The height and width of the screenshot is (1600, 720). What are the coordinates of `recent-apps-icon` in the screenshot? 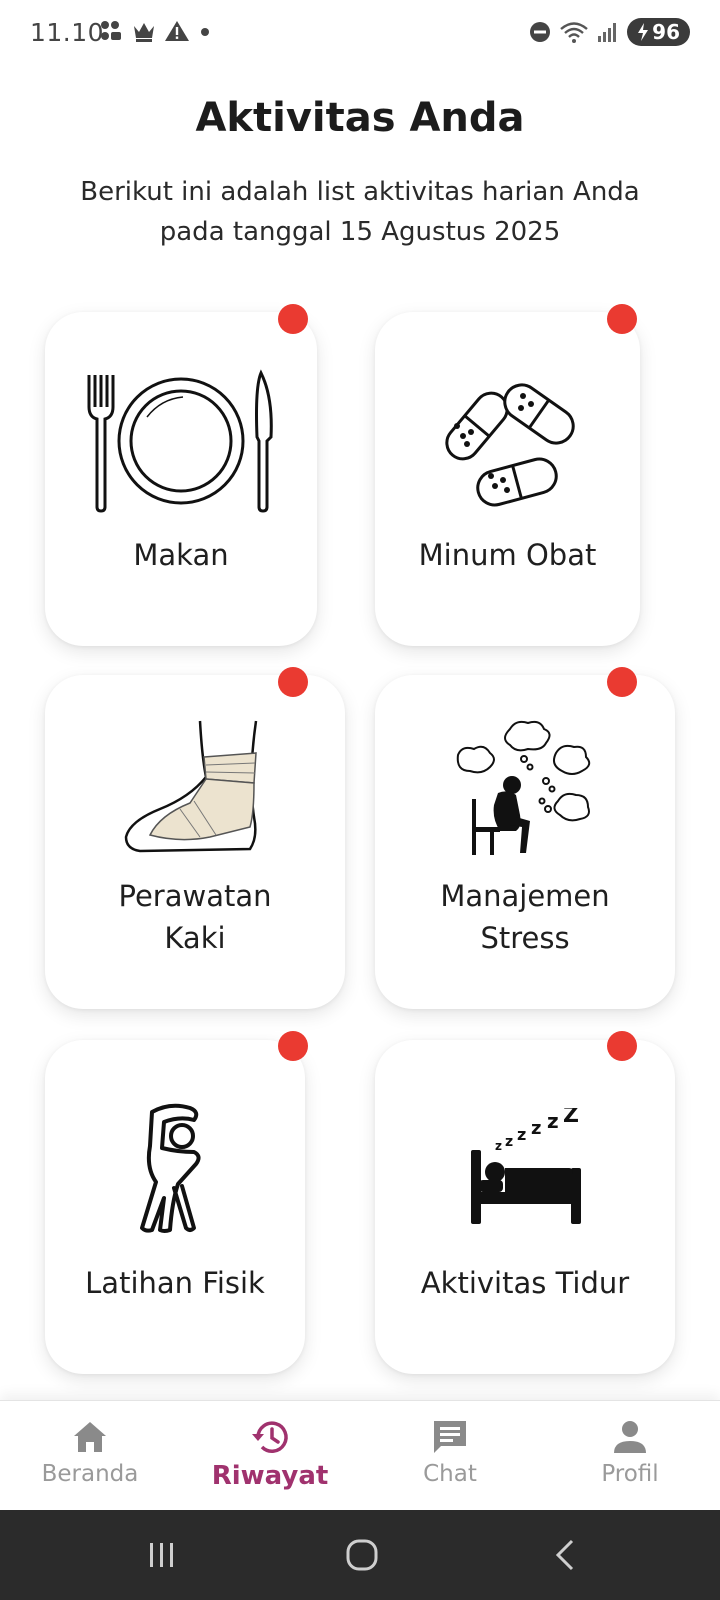 It's located at (161, 1555).